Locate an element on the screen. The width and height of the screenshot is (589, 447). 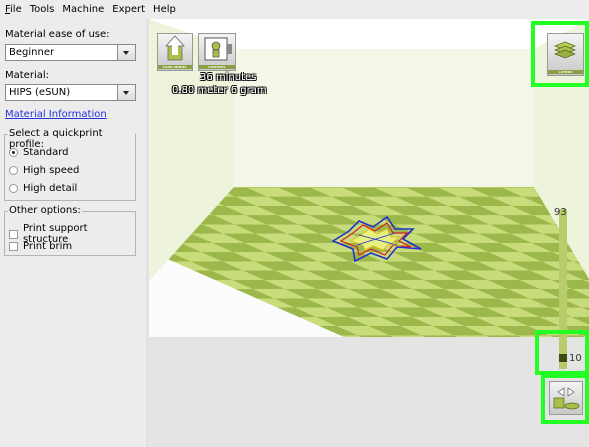
checkbox-print-brim: Print brim is located at coordinates (40, 246).